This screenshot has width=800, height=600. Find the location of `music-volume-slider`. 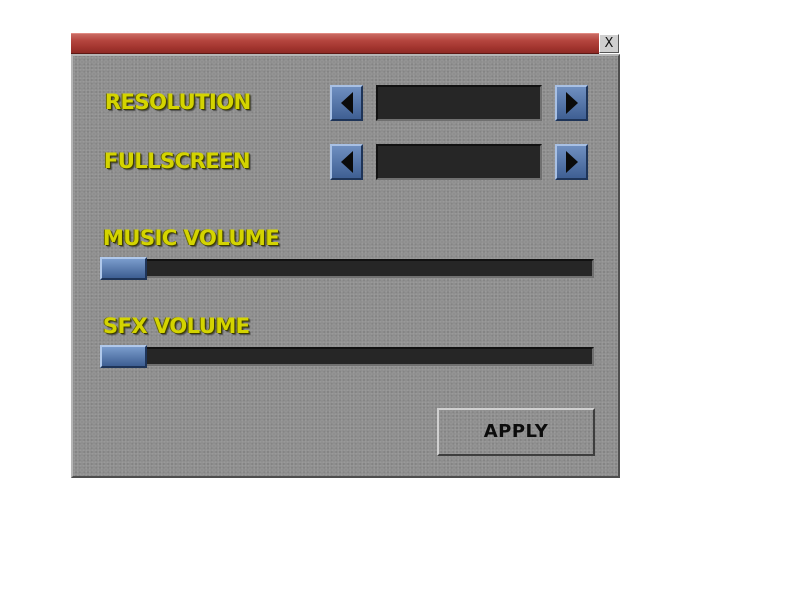

music-volume-slider is located at coordinates (347, 268).